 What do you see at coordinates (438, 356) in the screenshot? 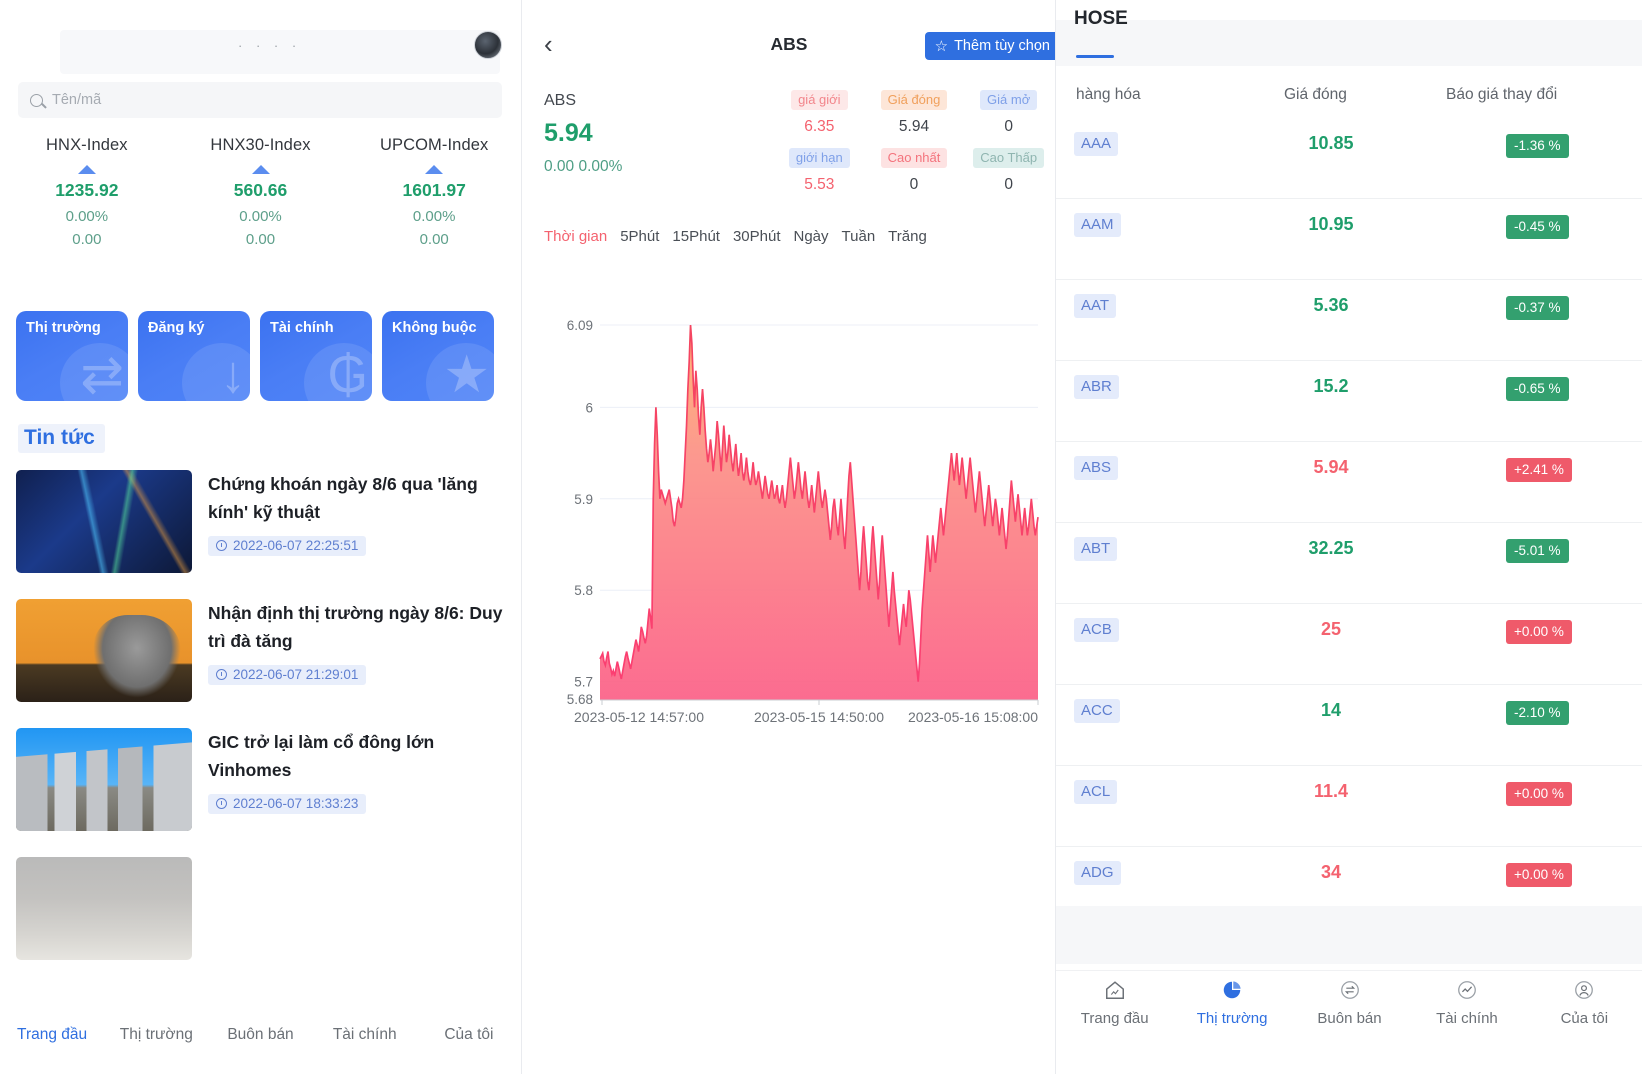
I see `tile-watchlist: Không buộc ★` at bounding box center [438, 356].